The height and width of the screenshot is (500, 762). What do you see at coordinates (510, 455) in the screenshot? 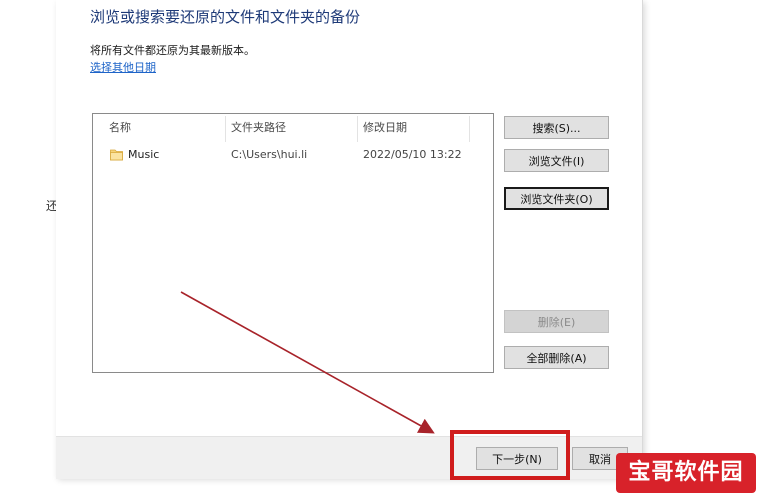
I see `annotation-highlight-box` at bounding box center [510, 455].